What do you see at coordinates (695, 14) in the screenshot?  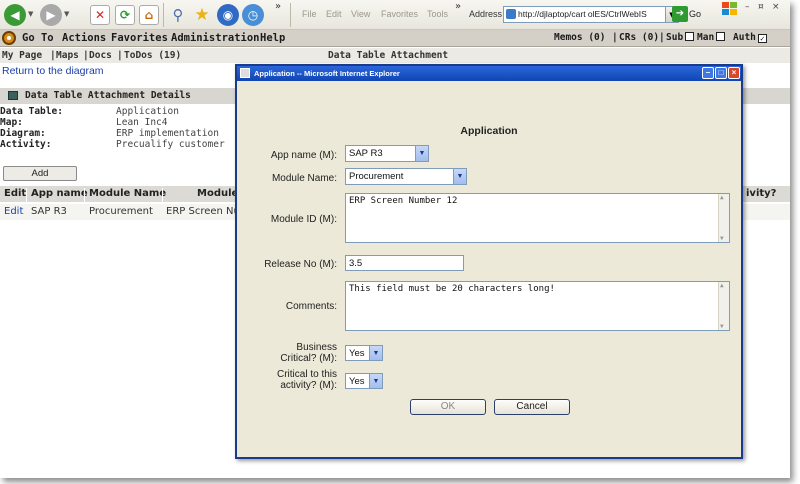 I see `go-button: Go` at bounding box center [695, 14].